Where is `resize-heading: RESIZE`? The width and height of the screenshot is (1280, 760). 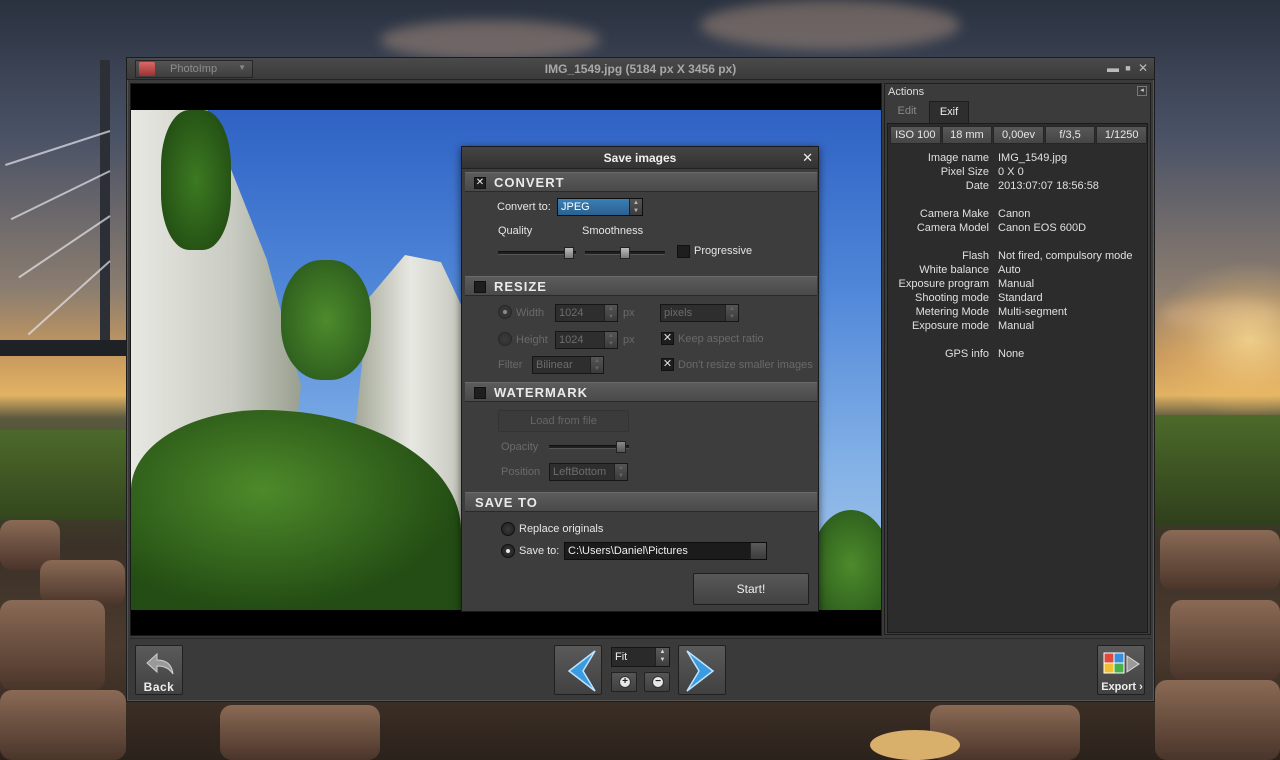
resize-heading: RESIZE is located at coordinates (520, 286).